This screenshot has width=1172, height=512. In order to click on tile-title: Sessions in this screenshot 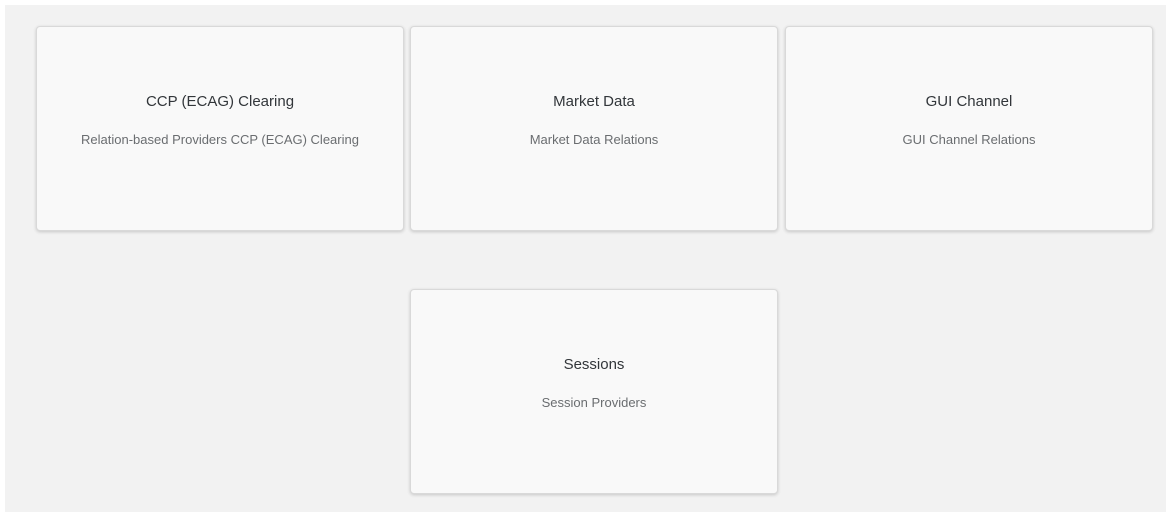, I will do `click(594, 364)`.